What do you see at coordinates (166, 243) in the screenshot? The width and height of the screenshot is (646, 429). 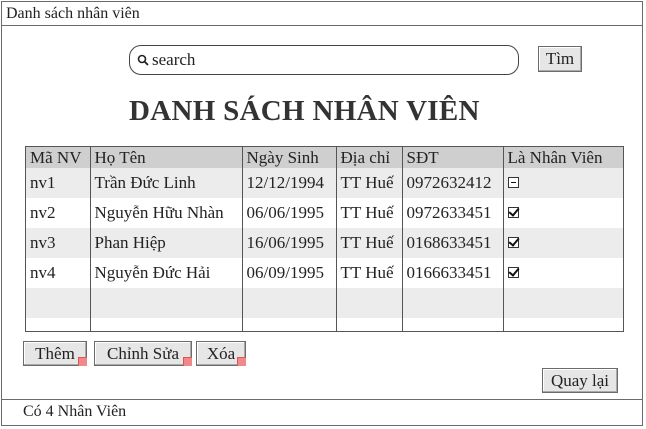 I see `cell-ho-ten: Phan Hiệp` at bounding box center [166, 243].